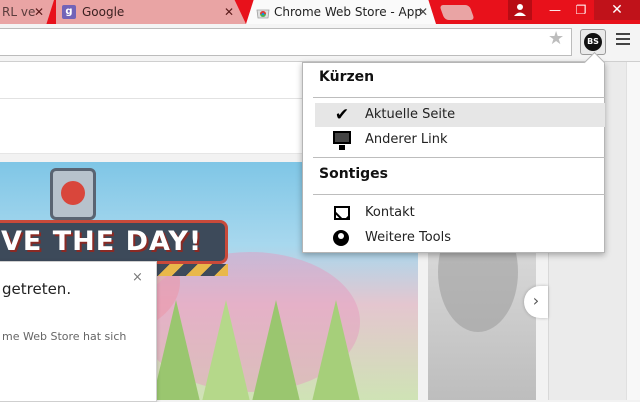 This screenshot has width=640, height=402. I want to click on tab-chrome-web-store: Chrome Web Store - App ✕, so click(341, 12).